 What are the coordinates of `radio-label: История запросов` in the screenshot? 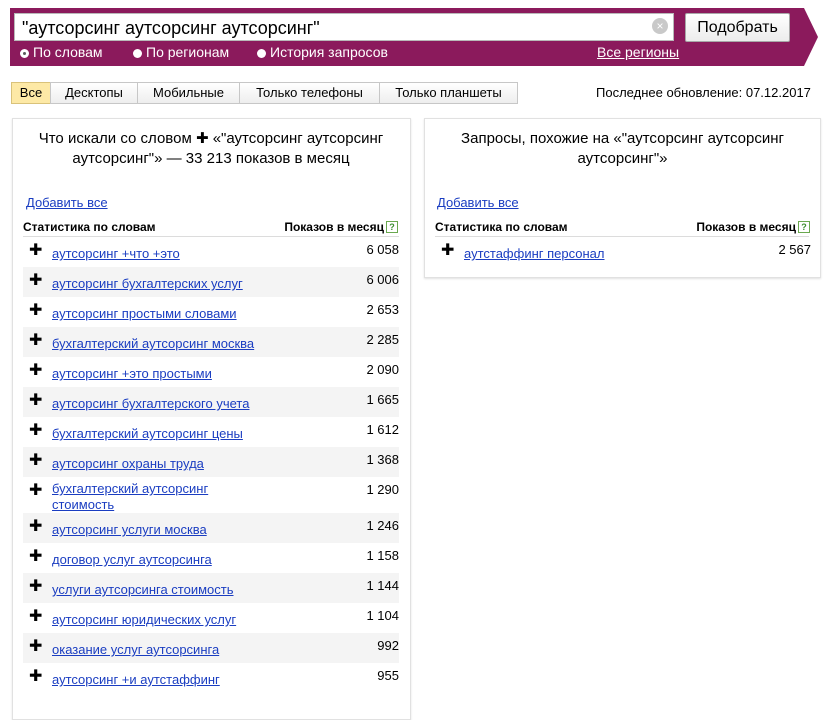 It's located at (329, 52).